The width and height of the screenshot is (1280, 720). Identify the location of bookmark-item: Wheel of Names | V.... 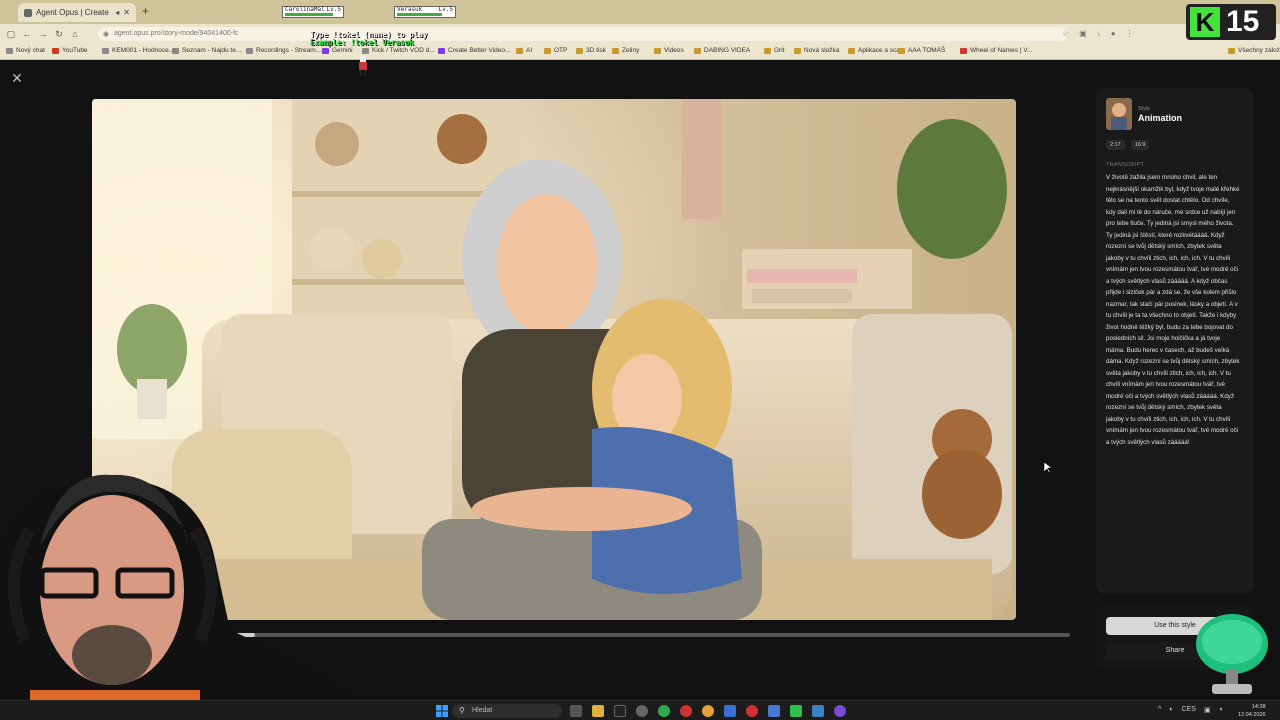
(996, 50).